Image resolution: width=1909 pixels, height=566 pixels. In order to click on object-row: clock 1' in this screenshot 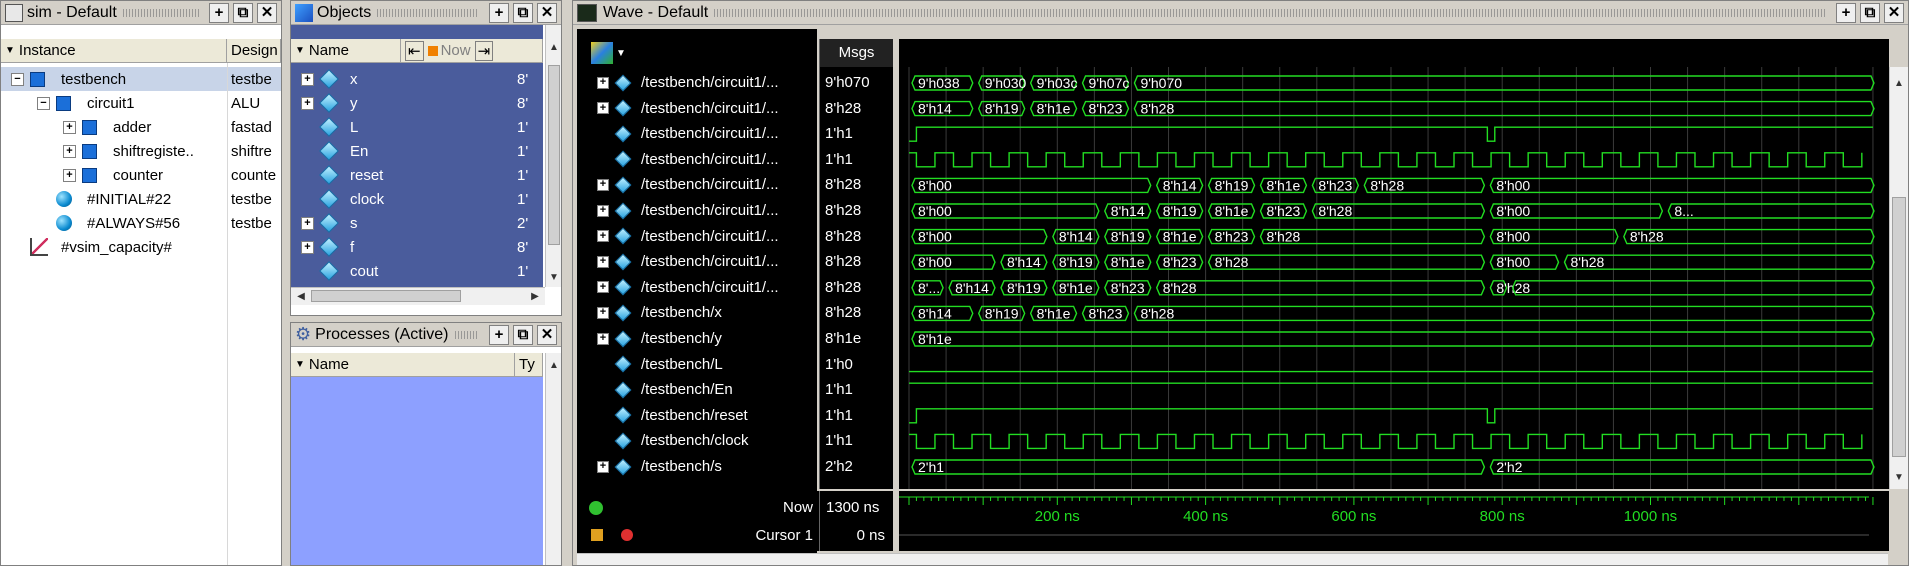, I will do `click(418, 199)`.